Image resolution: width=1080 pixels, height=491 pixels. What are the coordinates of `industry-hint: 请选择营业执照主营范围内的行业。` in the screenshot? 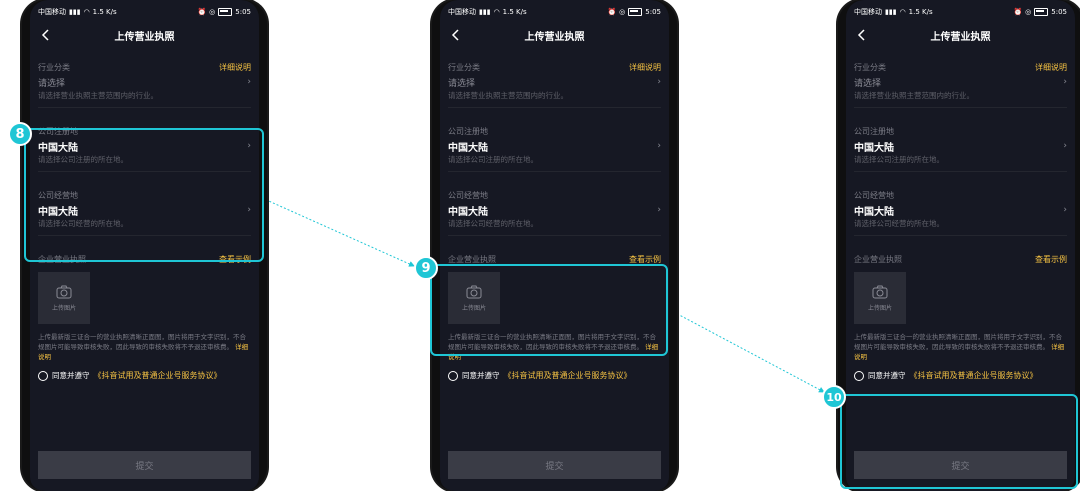 It's located at (144, 99).